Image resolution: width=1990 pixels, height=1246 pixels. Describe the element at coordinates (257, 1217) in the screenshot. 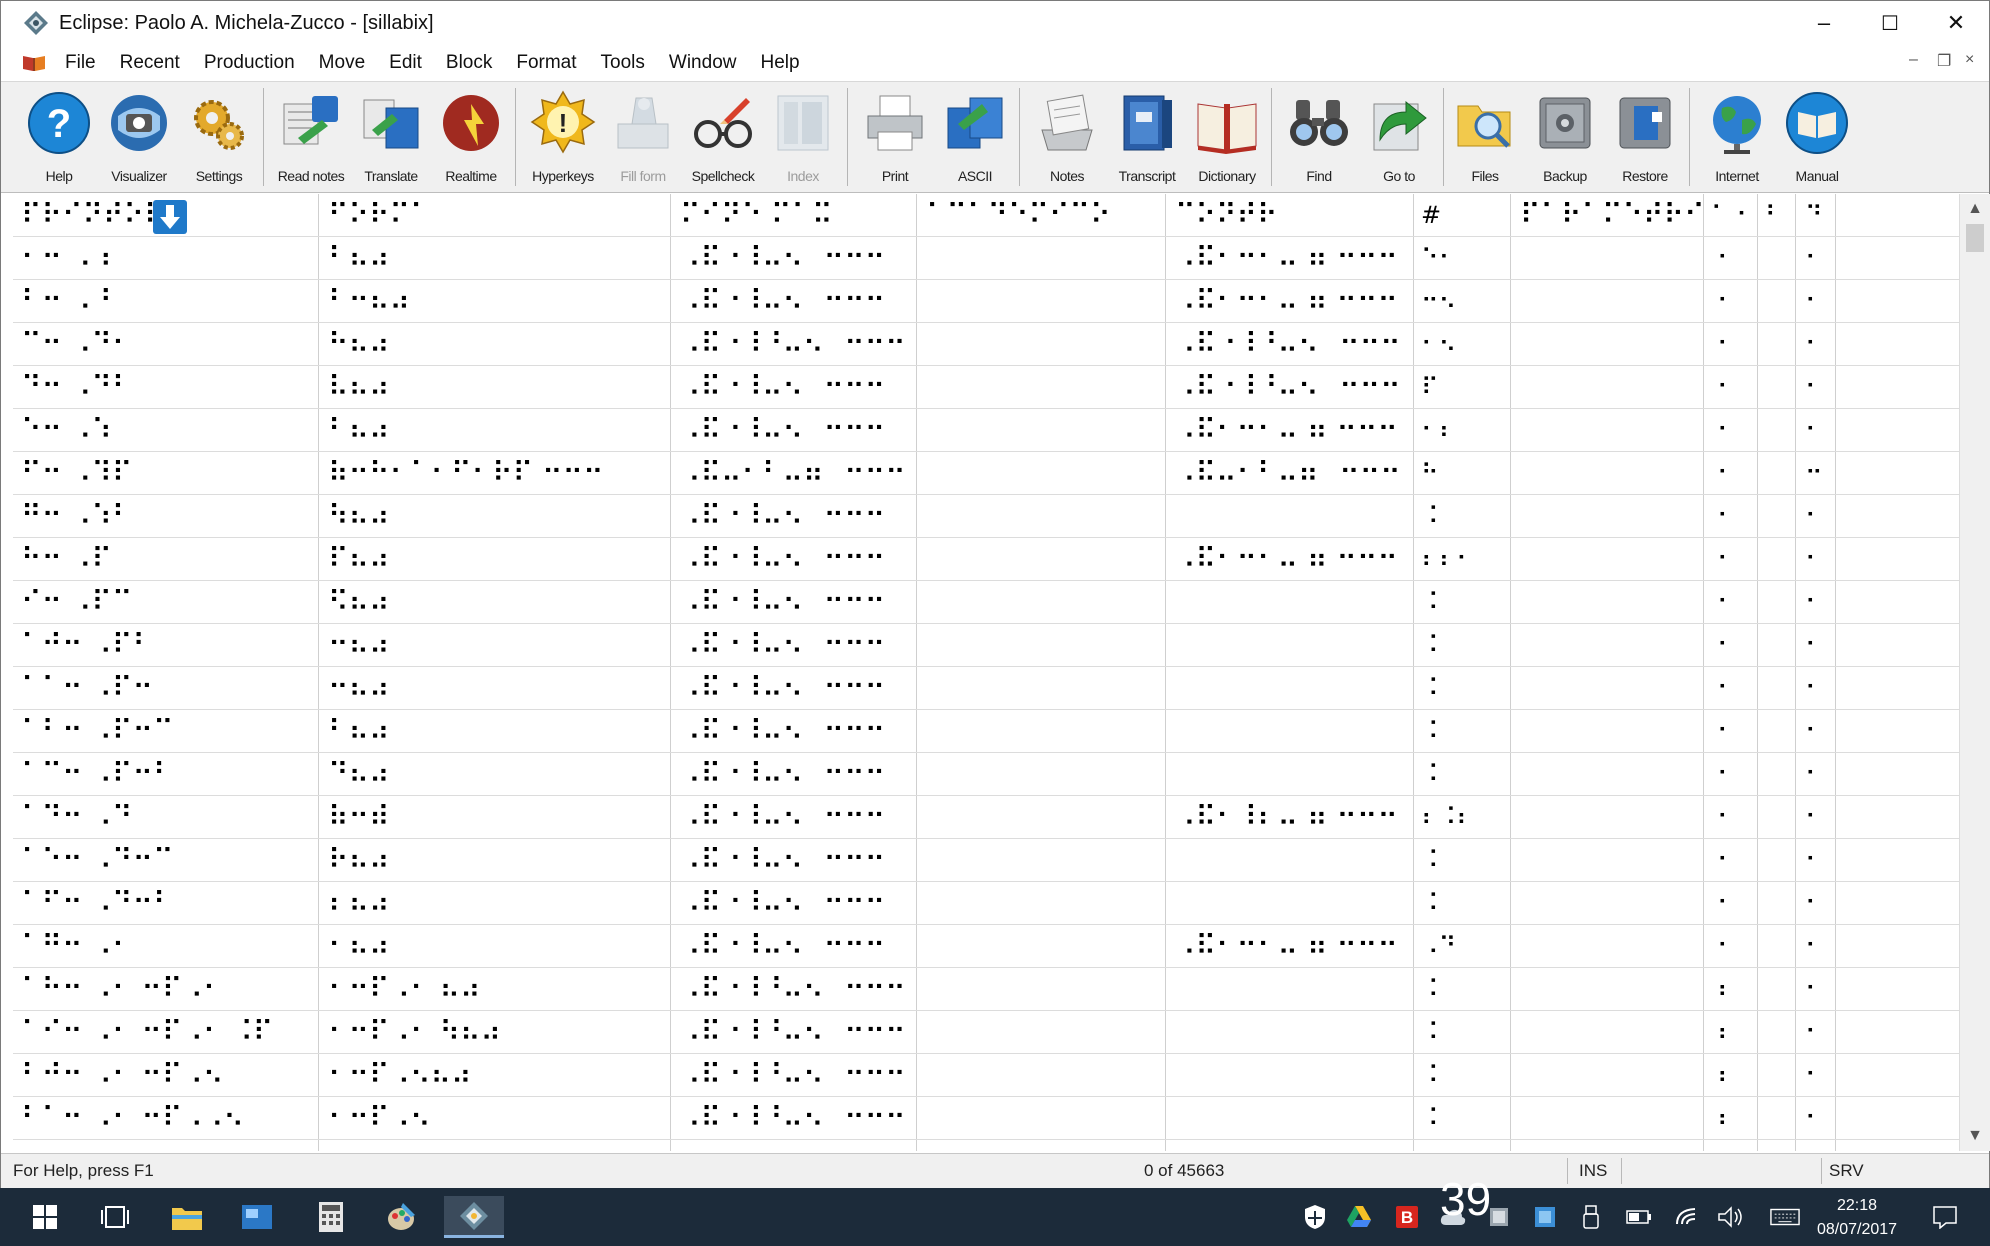

I see `photo-viewer-button` at that location.